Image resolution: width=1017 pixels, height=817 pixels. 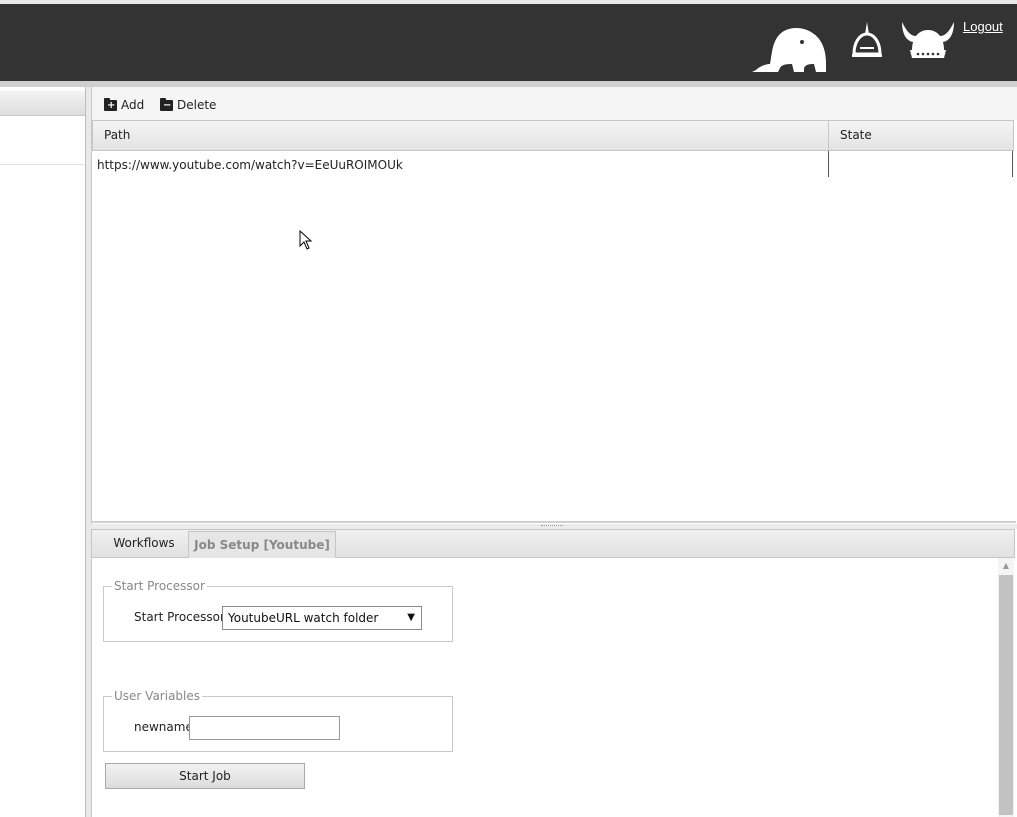 I want to click on left-panel-header, so click(x=42, y=103).